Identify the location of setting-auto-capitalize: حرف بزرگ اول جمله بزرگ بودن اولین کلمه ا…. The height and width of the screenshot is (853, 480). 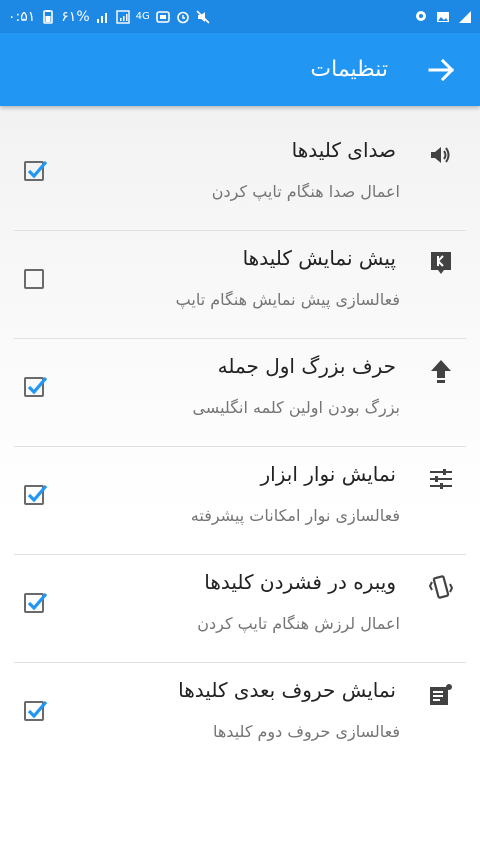
(240, 393).